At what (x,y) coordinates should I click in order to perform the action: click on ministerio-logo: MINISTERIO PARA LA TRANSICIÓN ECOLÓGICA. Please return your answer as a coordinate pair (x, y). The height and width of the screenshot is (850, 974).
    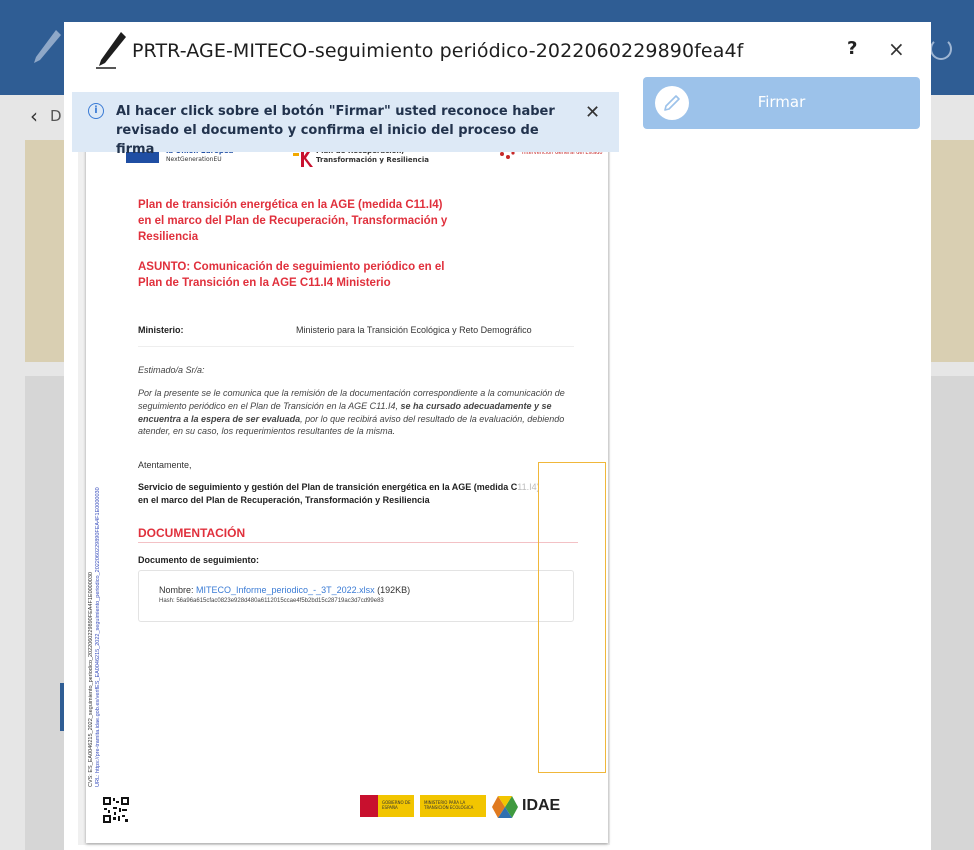
    Looking at the image, I should click on (453, 806).